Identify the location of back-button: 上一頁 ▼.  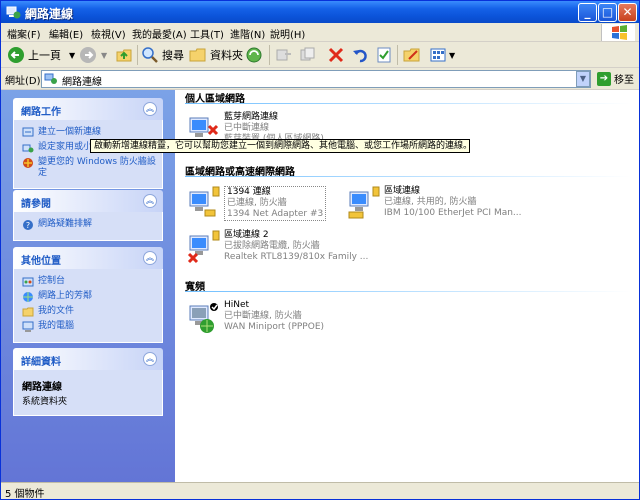
(41, 55).